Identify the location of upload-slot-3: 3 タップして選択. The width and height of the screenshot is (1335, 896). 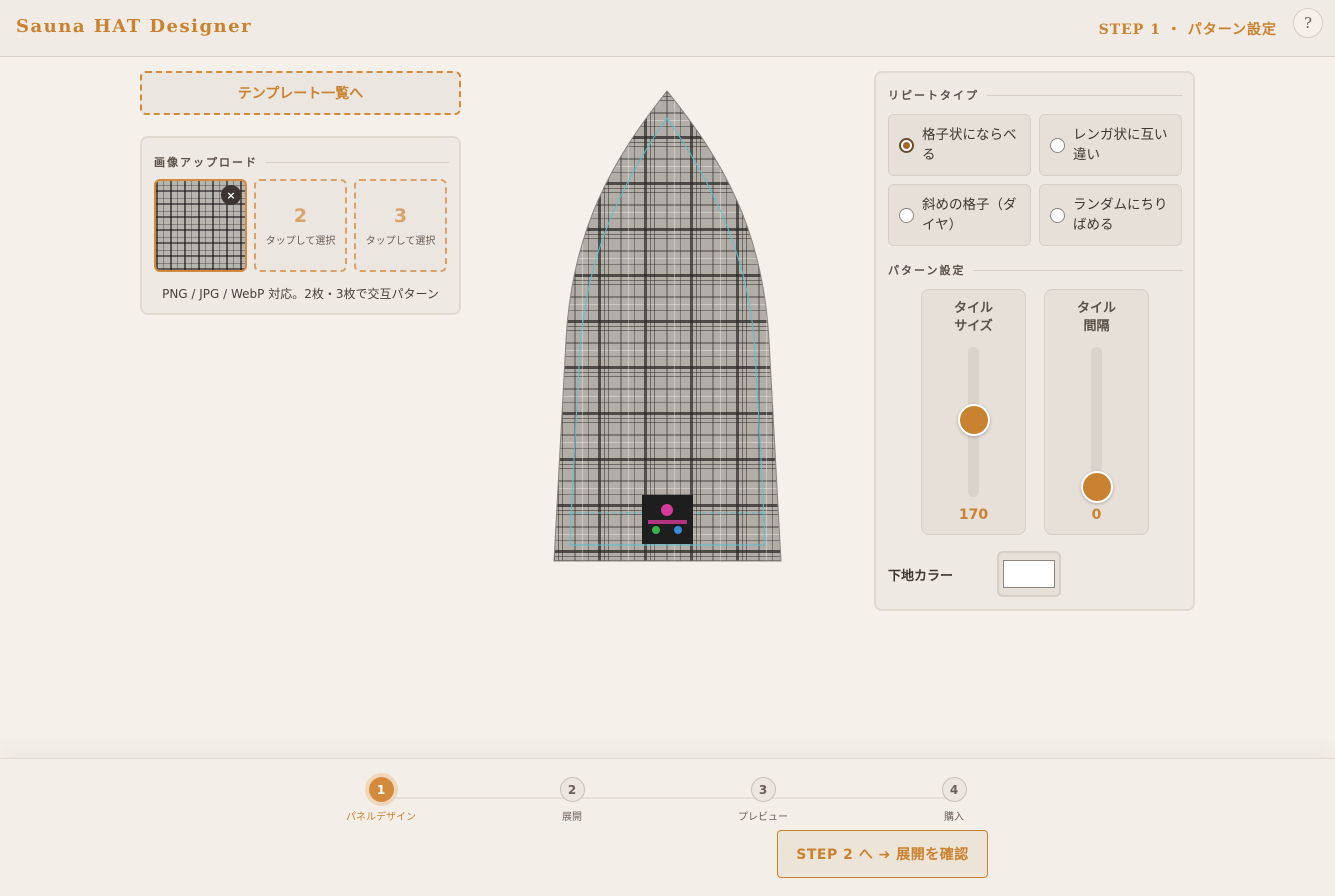
(400, 225).